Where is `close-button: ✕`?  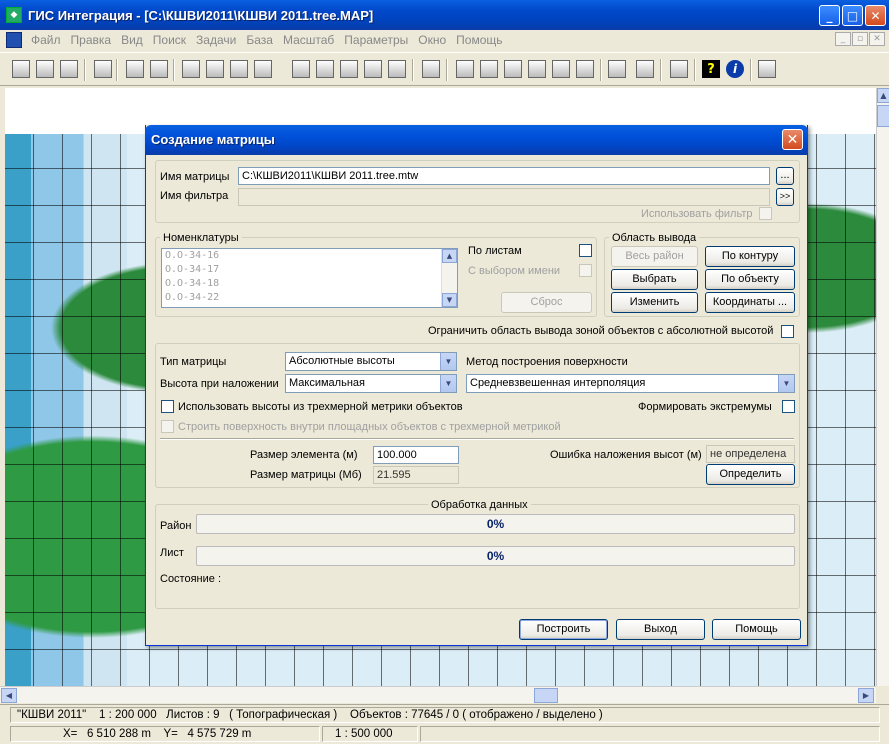
close-button: ✕ is located at coordinates (875, 15).